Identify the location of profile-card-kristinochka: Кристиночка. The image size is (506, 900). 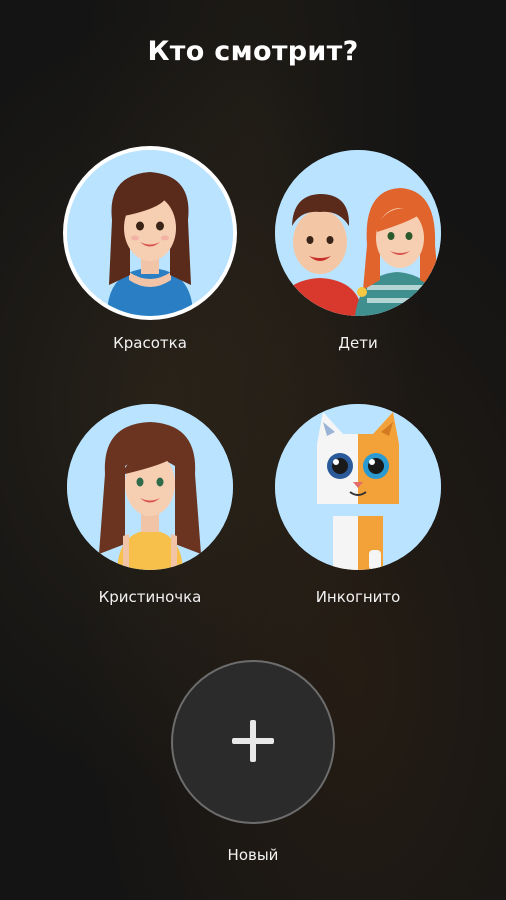
(150, 505).